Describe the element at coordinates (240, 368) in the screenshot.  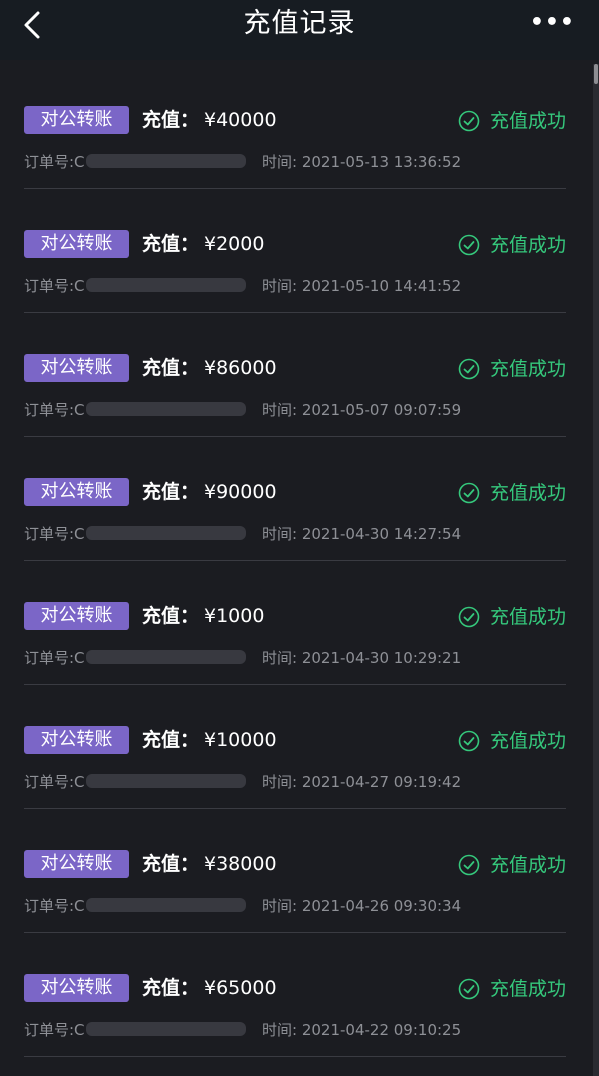
I see `amount-value: ¥86000` at that location.